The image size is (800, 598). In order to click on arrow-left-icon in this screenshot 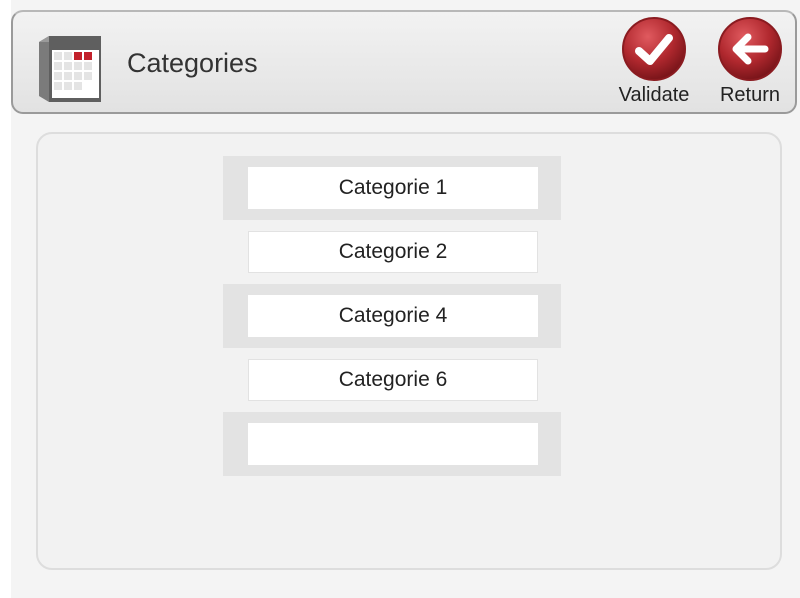, I will do `click(750, 49)`.